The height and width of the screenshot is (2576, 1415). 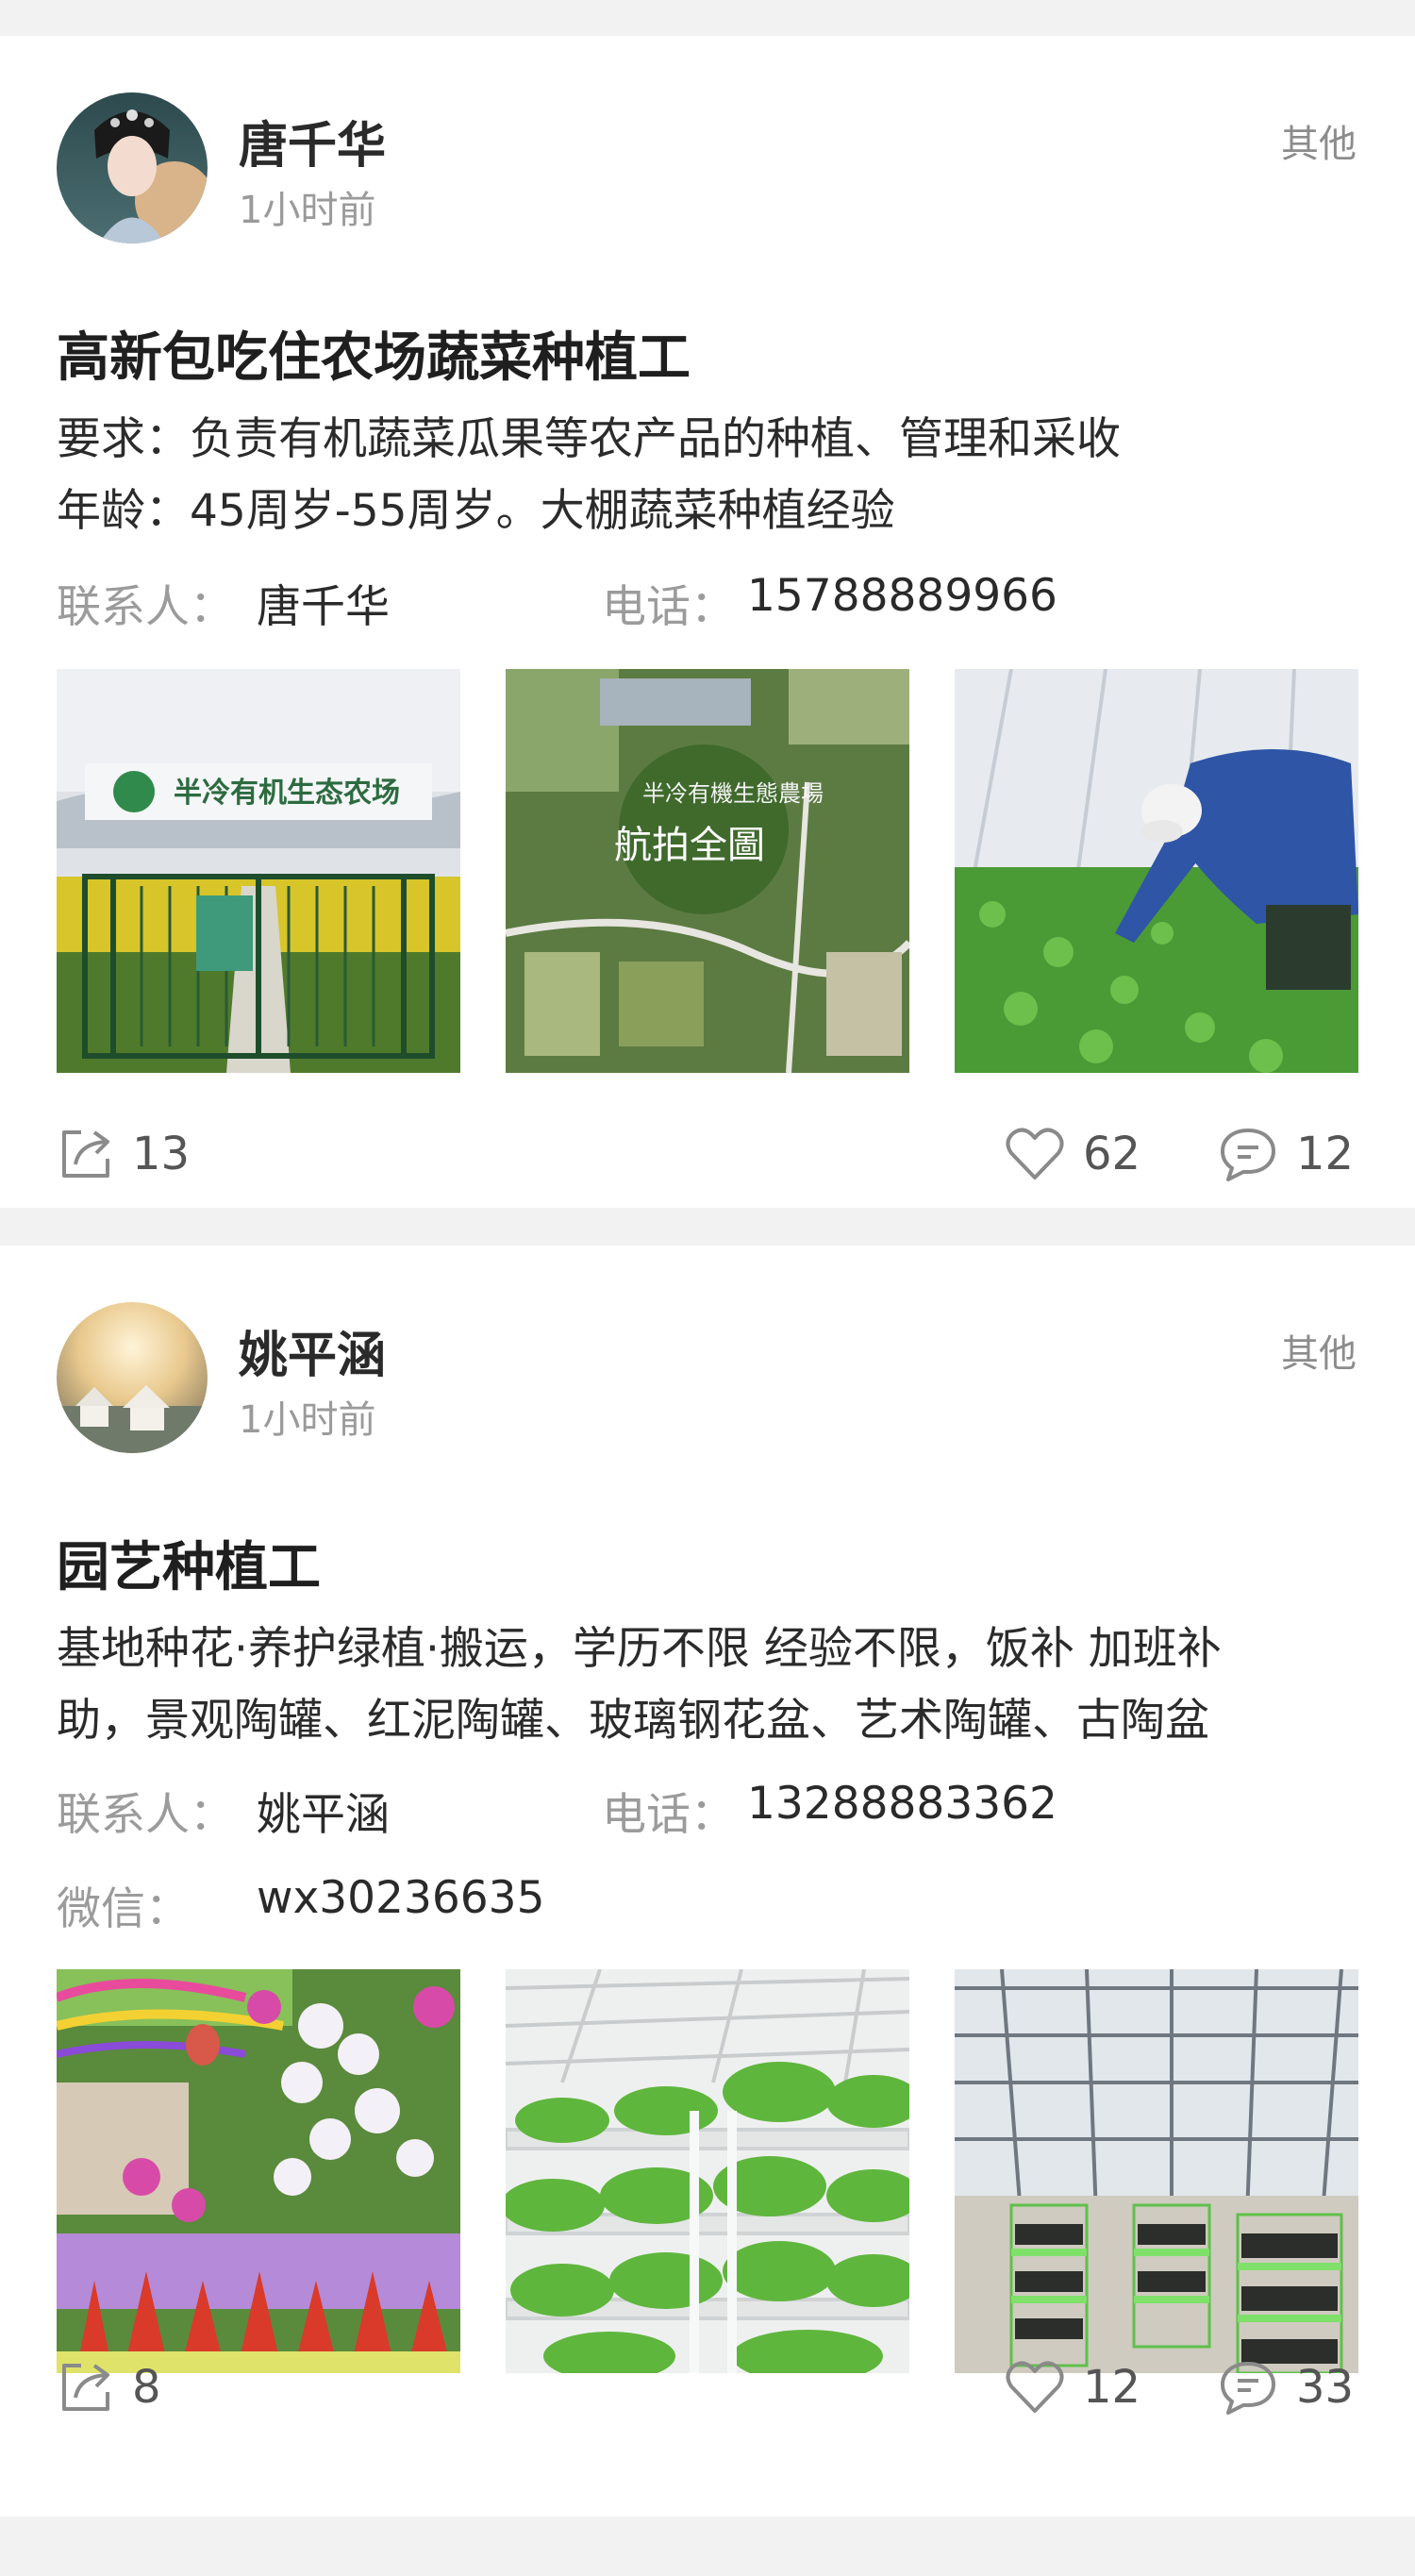 What do you see at coordinates (258, 2171) in the screenshot?
I see `photo-flower-display` at bounding box center [258, 2171].